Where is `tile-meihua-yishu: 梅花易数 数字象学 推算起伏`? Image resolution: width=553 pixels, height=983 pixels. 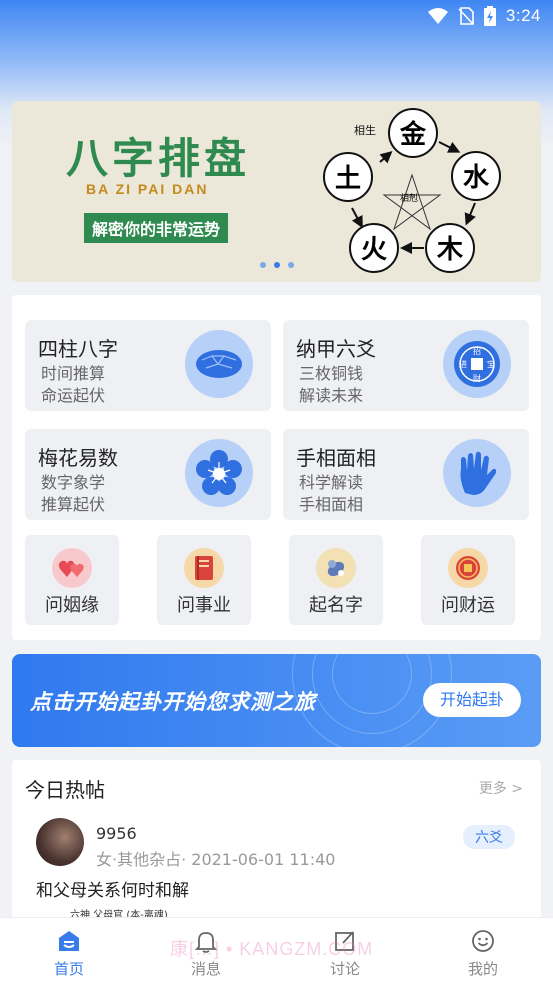 tile-meihua-yishu: 梅花易数 数字象学 推算起伏 is located at coordinates (148, 474).